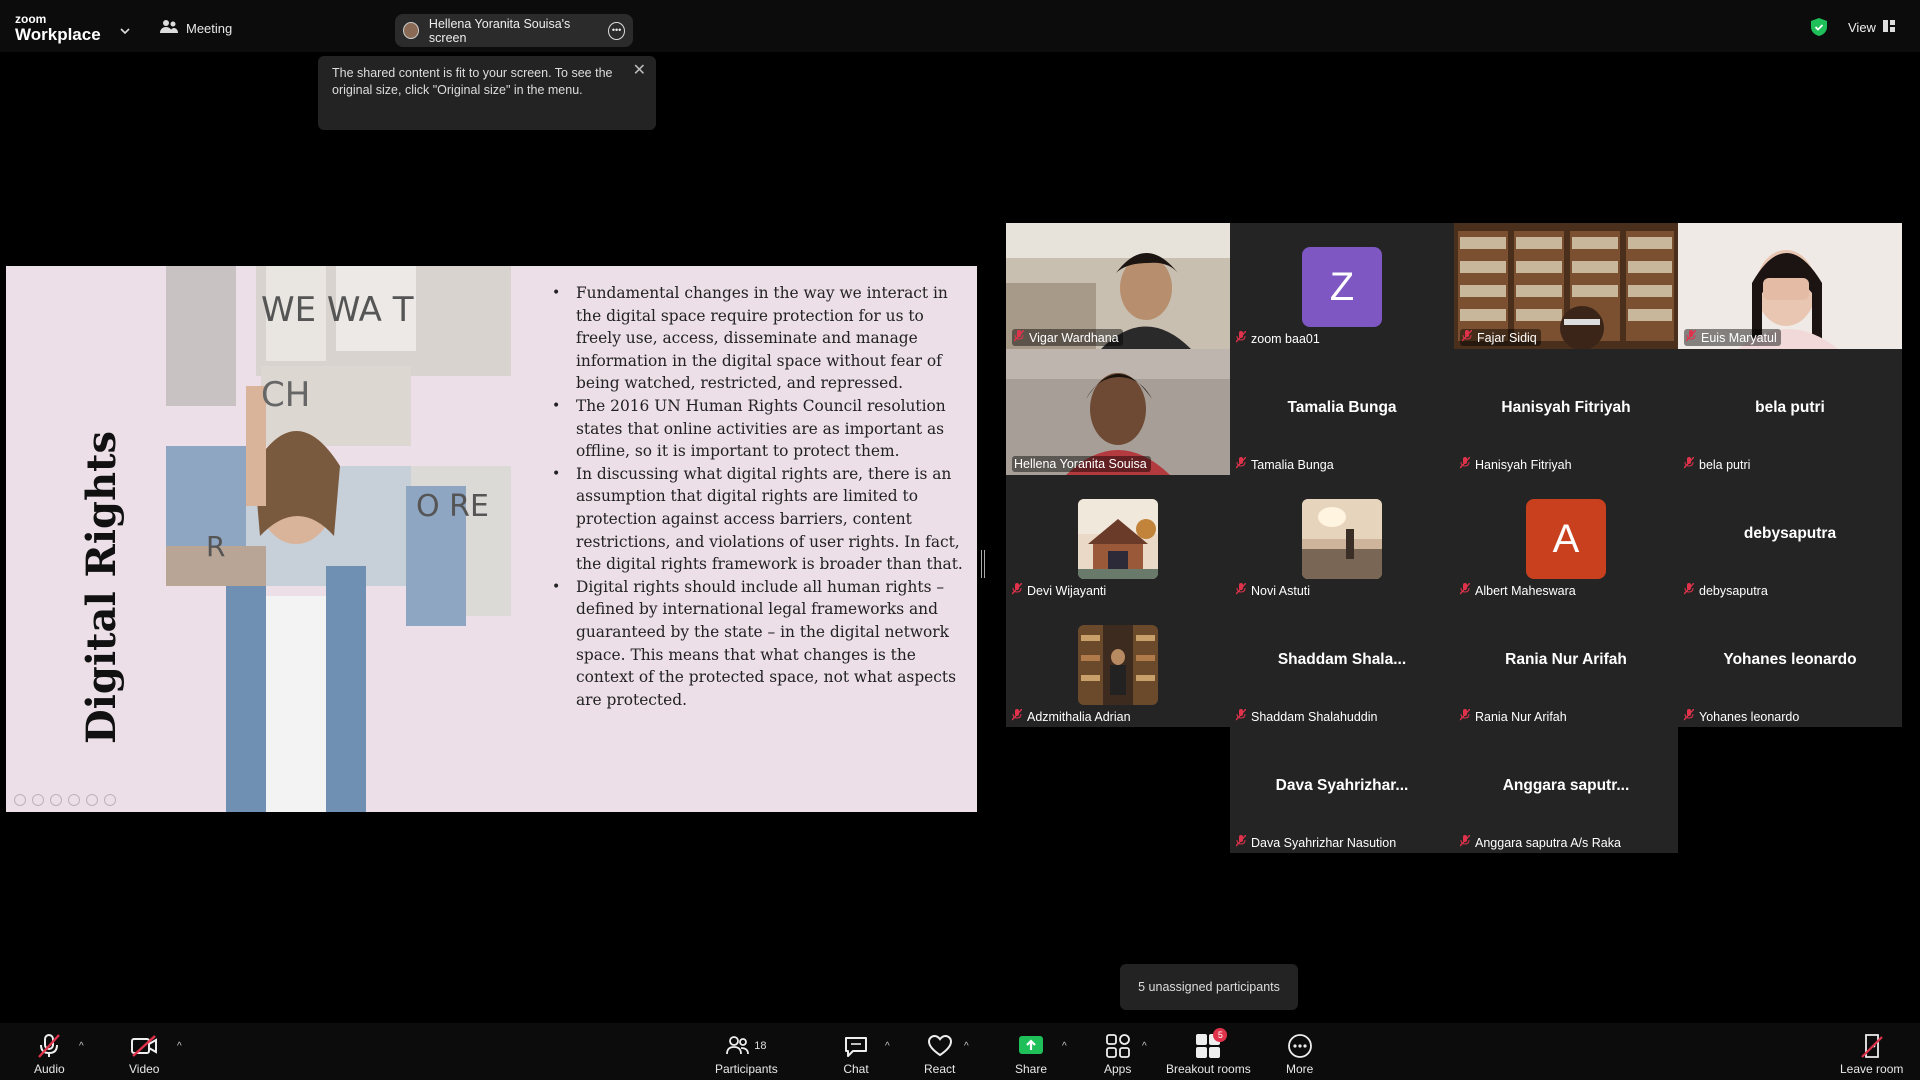 The height and width of the screenshot is (1080, 1920). I want to click on audio-options-caret-icon: ^, so click(81, 1046).